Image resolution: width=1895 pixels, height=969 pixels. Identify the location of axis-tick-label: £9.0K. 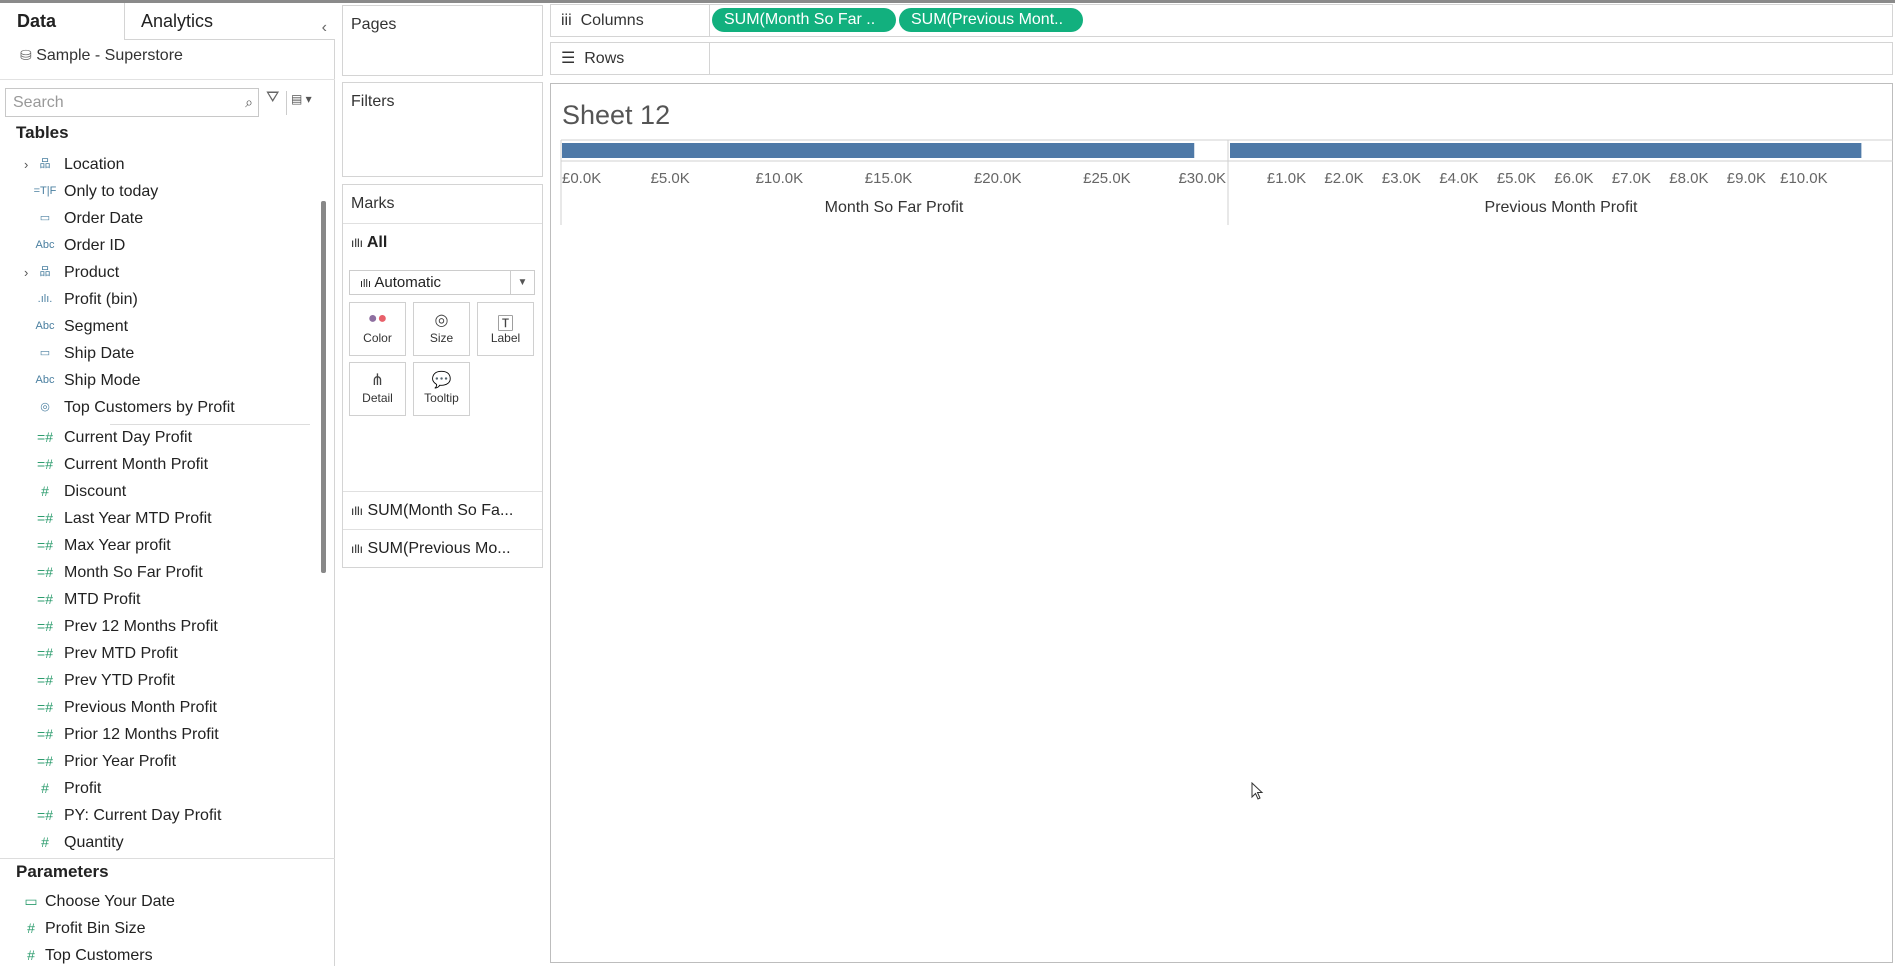
(1746, 178).